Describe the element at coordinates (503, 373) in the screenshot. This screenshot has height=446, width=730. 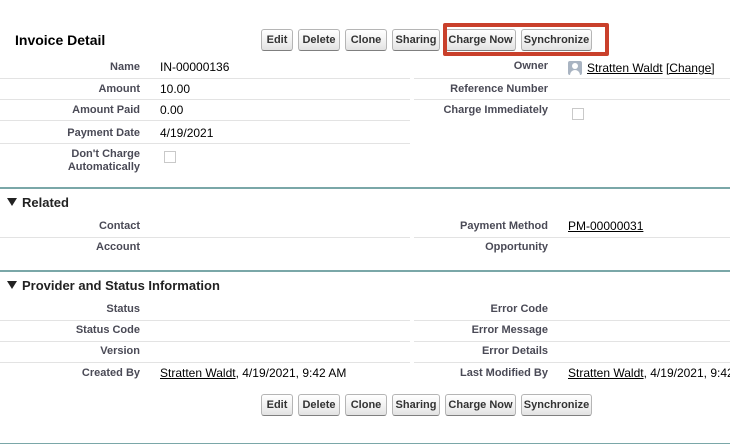
I see `last-modified-label: Last Modified By` at that location.